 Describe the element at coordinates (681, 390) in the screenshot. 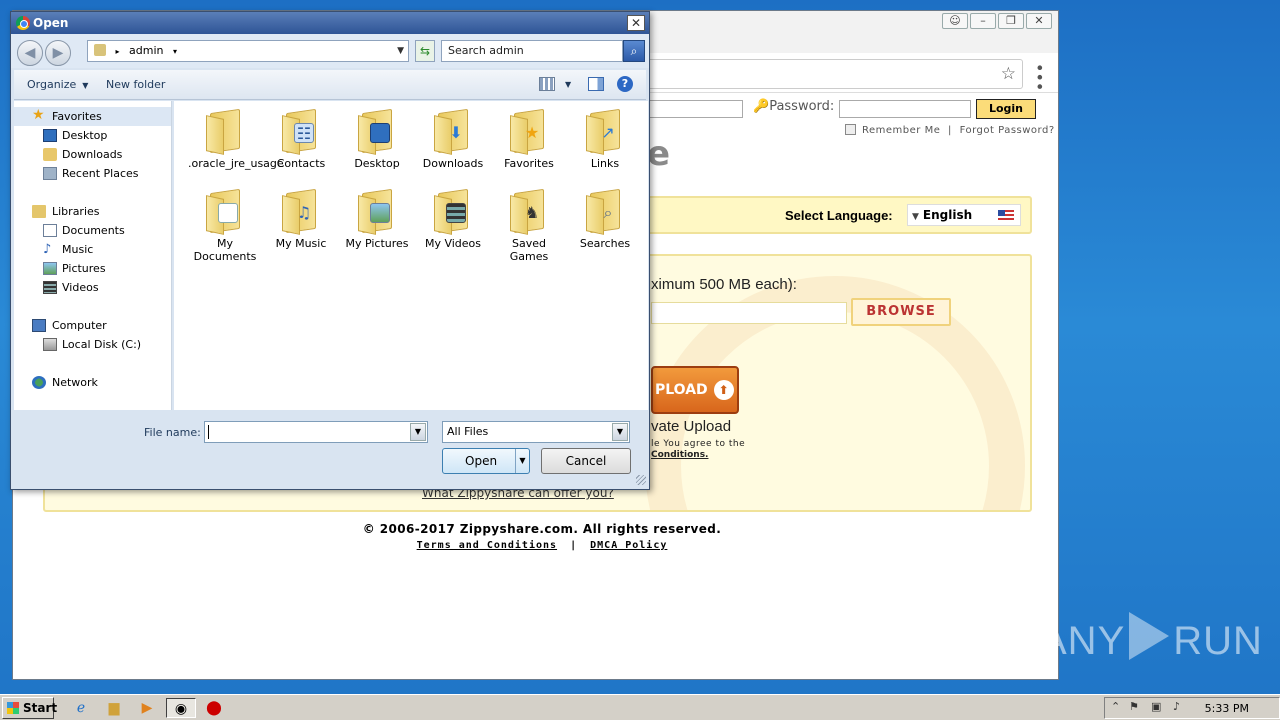

I see `upload-label: PLOAD` at that location.